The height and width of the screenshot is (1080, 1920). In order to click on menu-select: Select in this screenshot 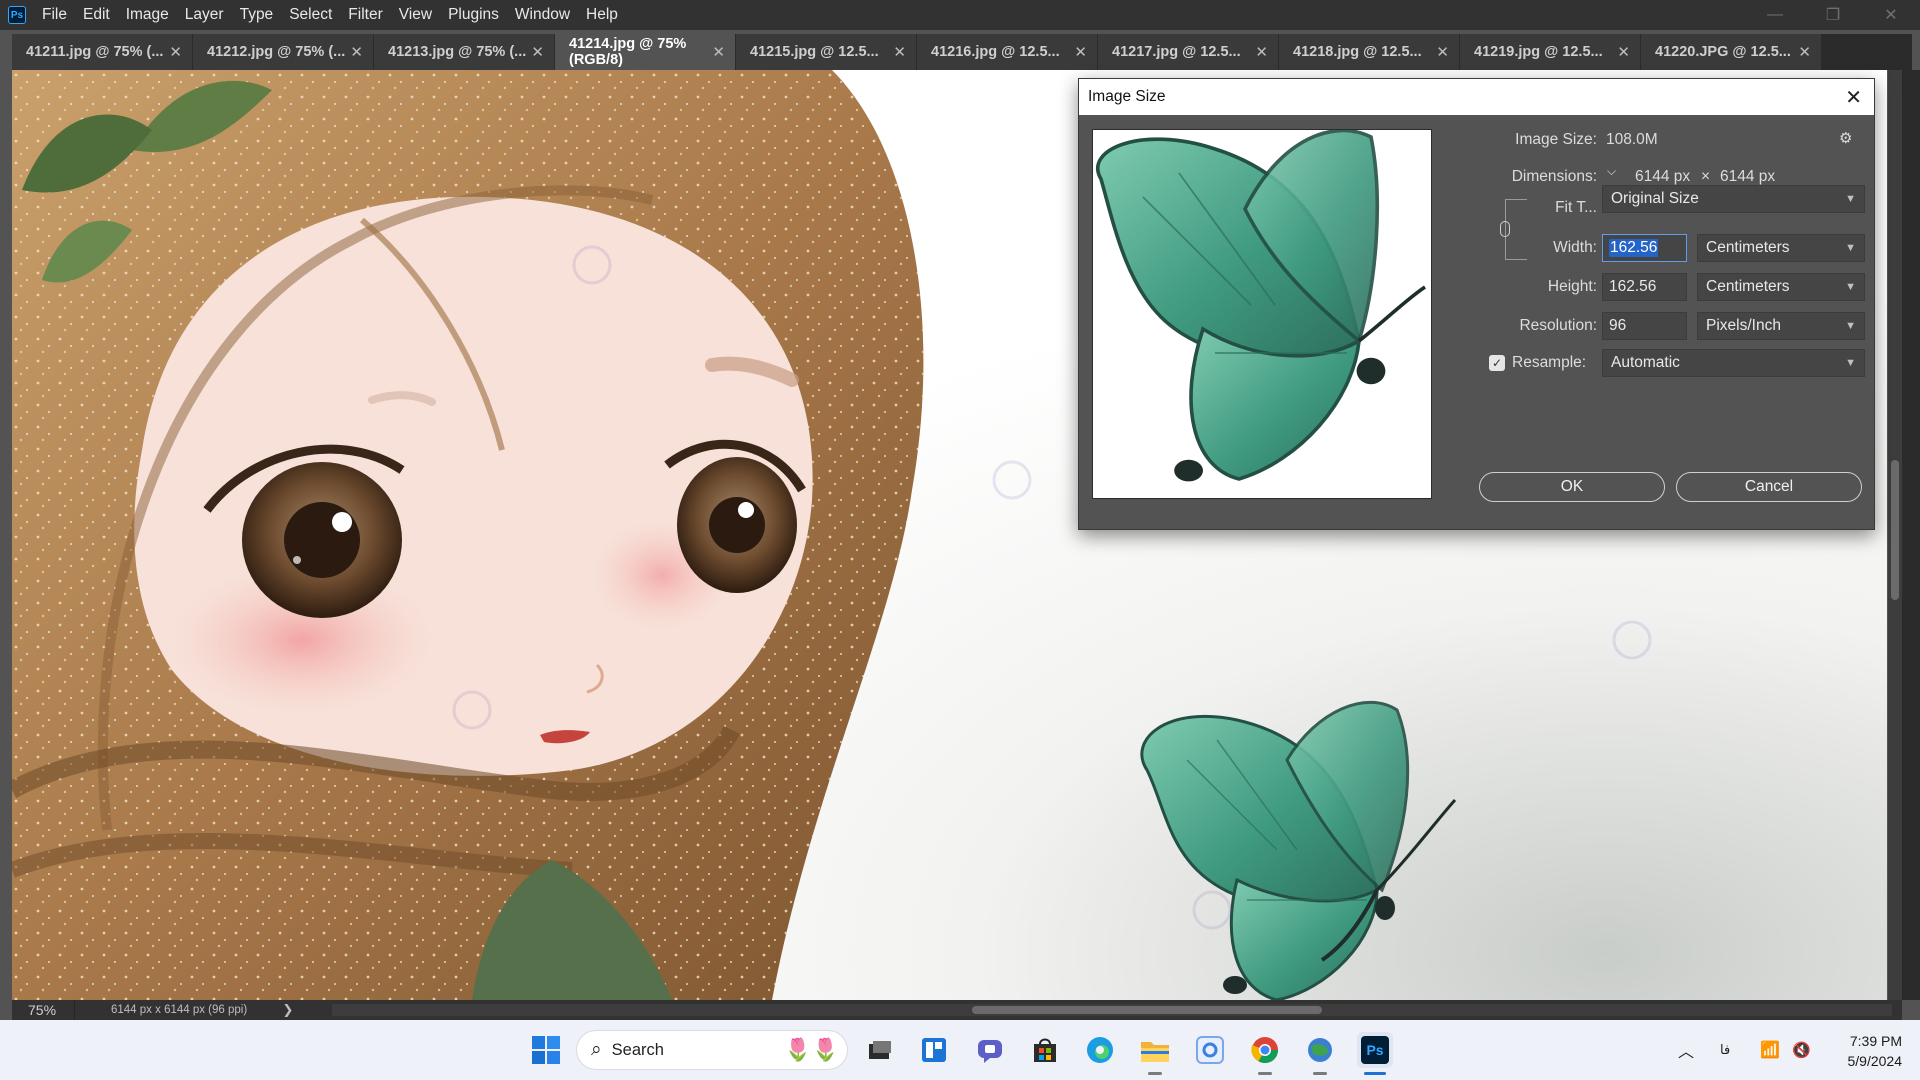, I will do `click(312, 15)`.